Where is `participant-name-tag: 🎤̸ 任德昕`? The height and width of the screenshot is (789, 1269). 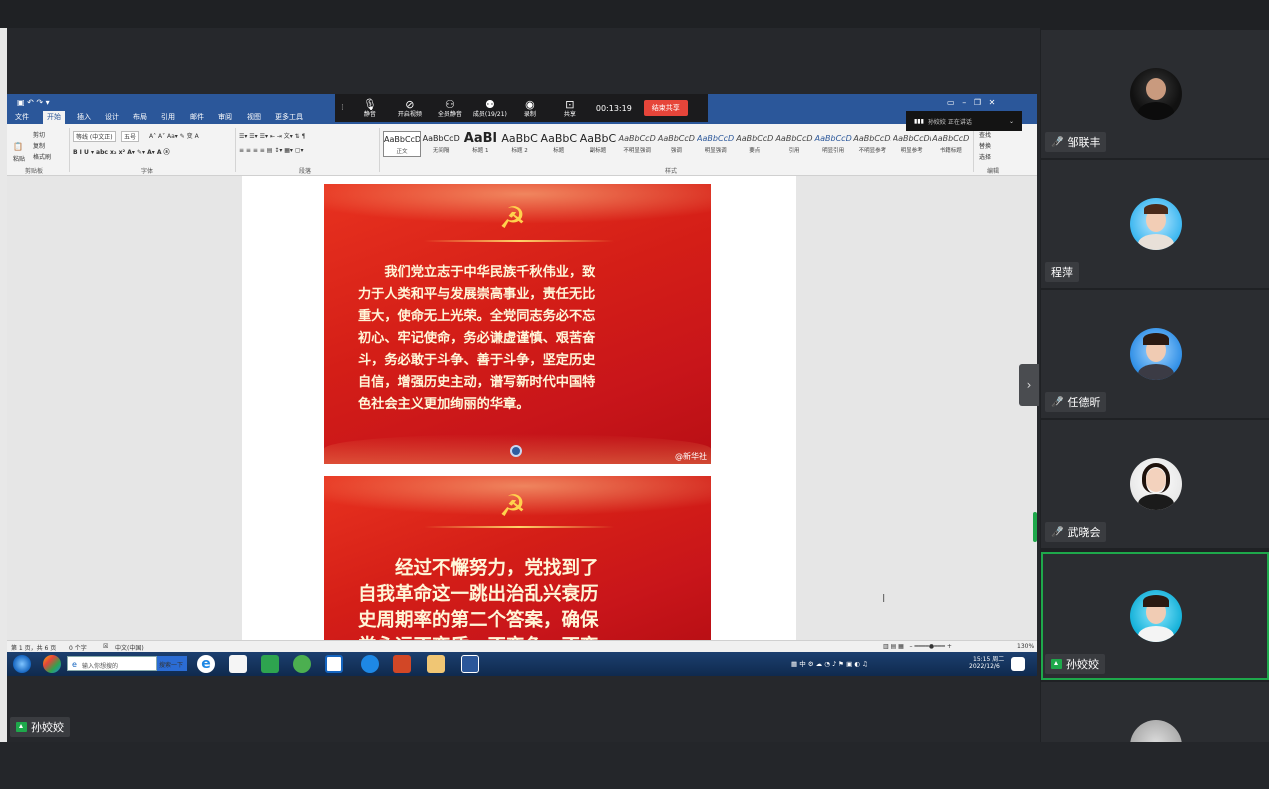 participant-name-tag: 🎤̸ 任德昕 is located at coordinates (1076, 402).